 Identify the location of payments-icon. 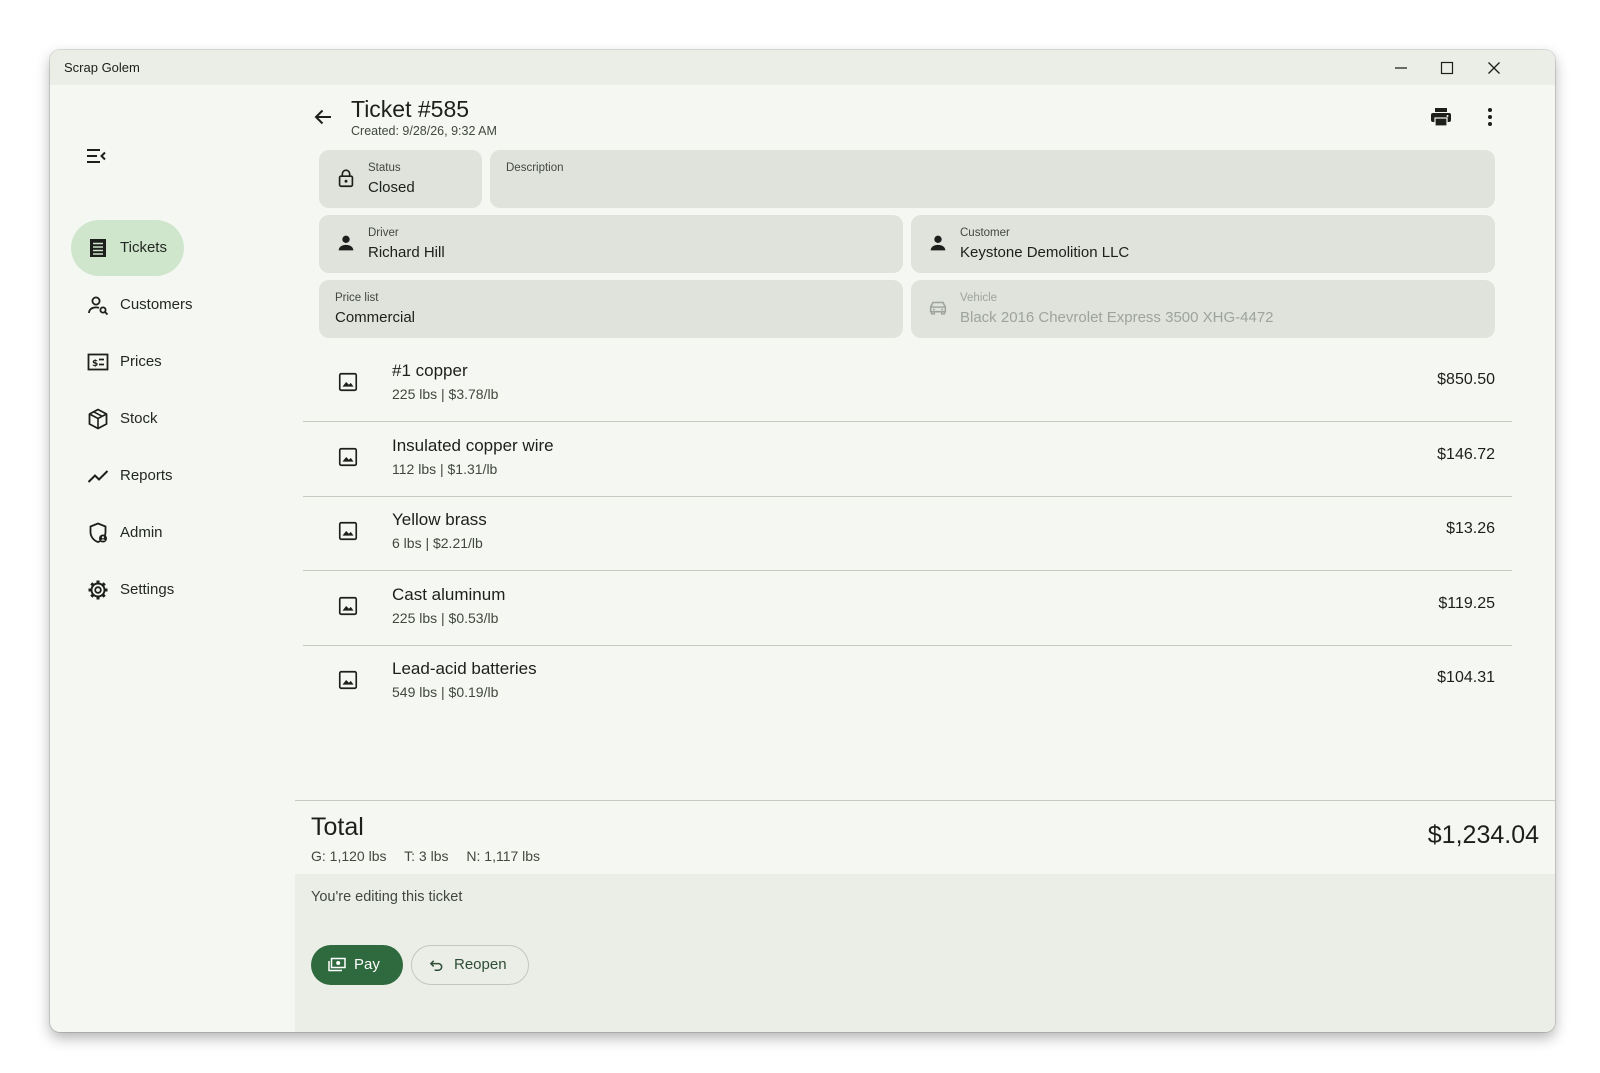
(337, 964).